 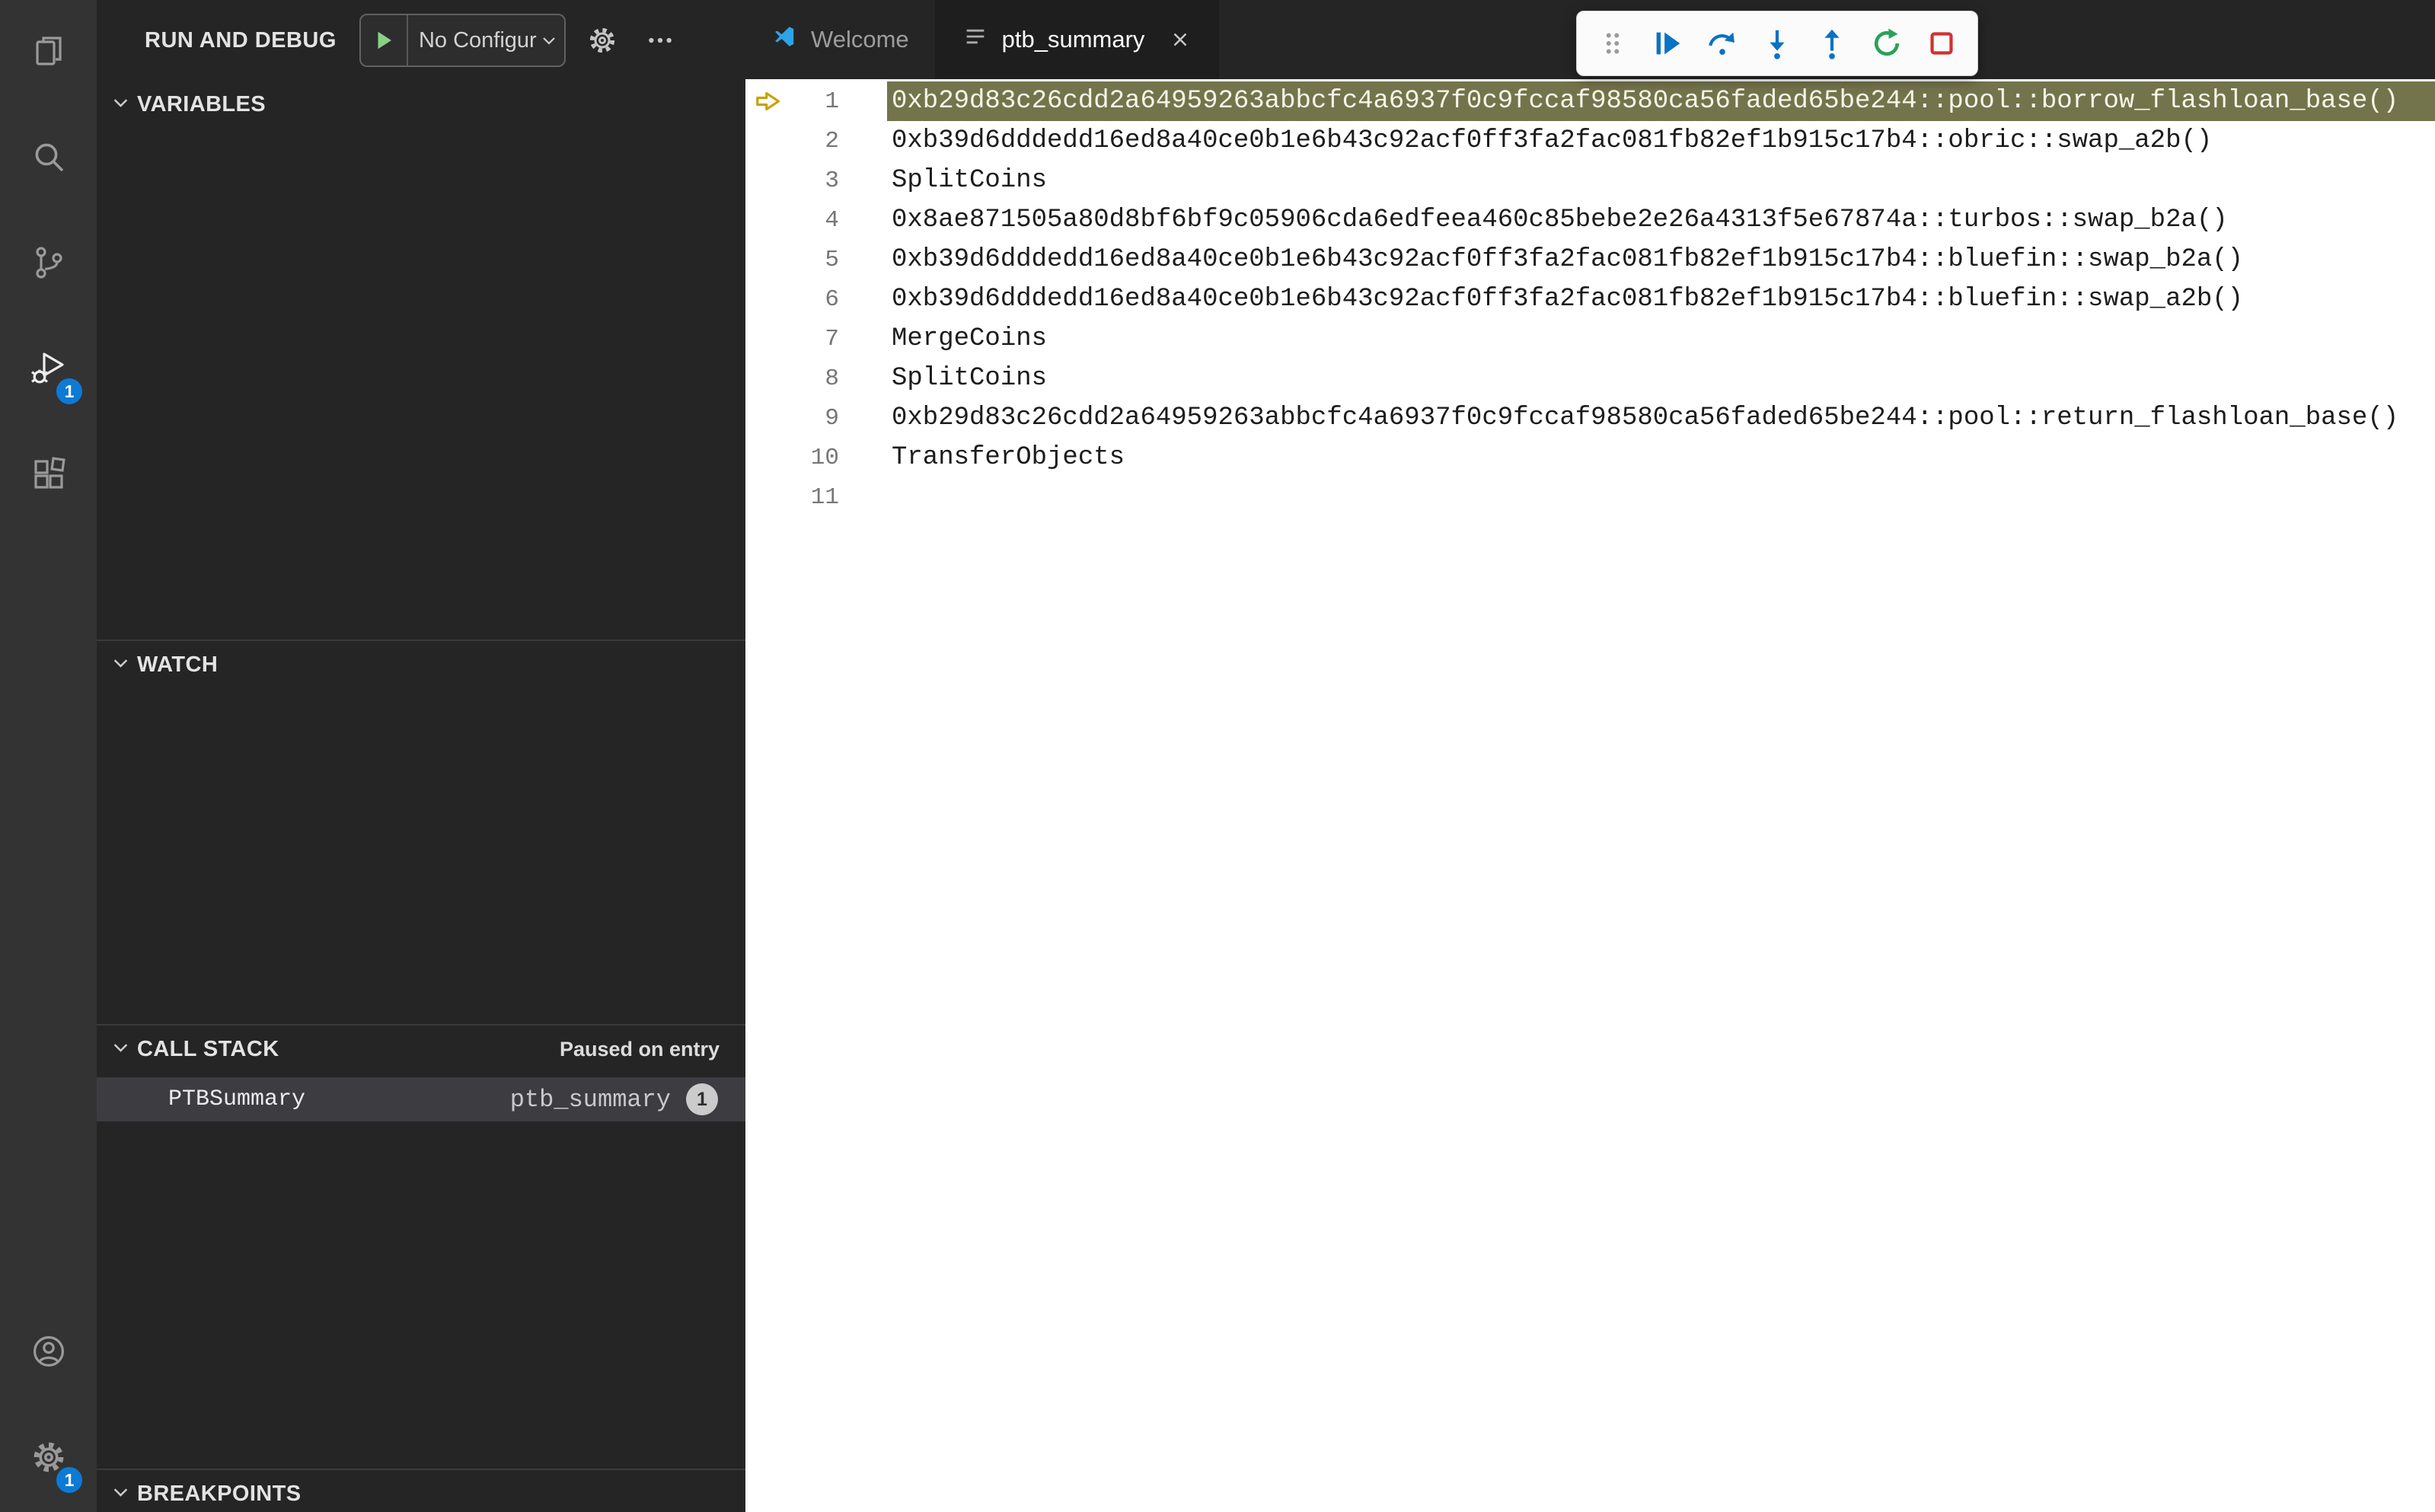 I want to click on code-line: 3 SplitCoins, so click(x=1590, y=180).